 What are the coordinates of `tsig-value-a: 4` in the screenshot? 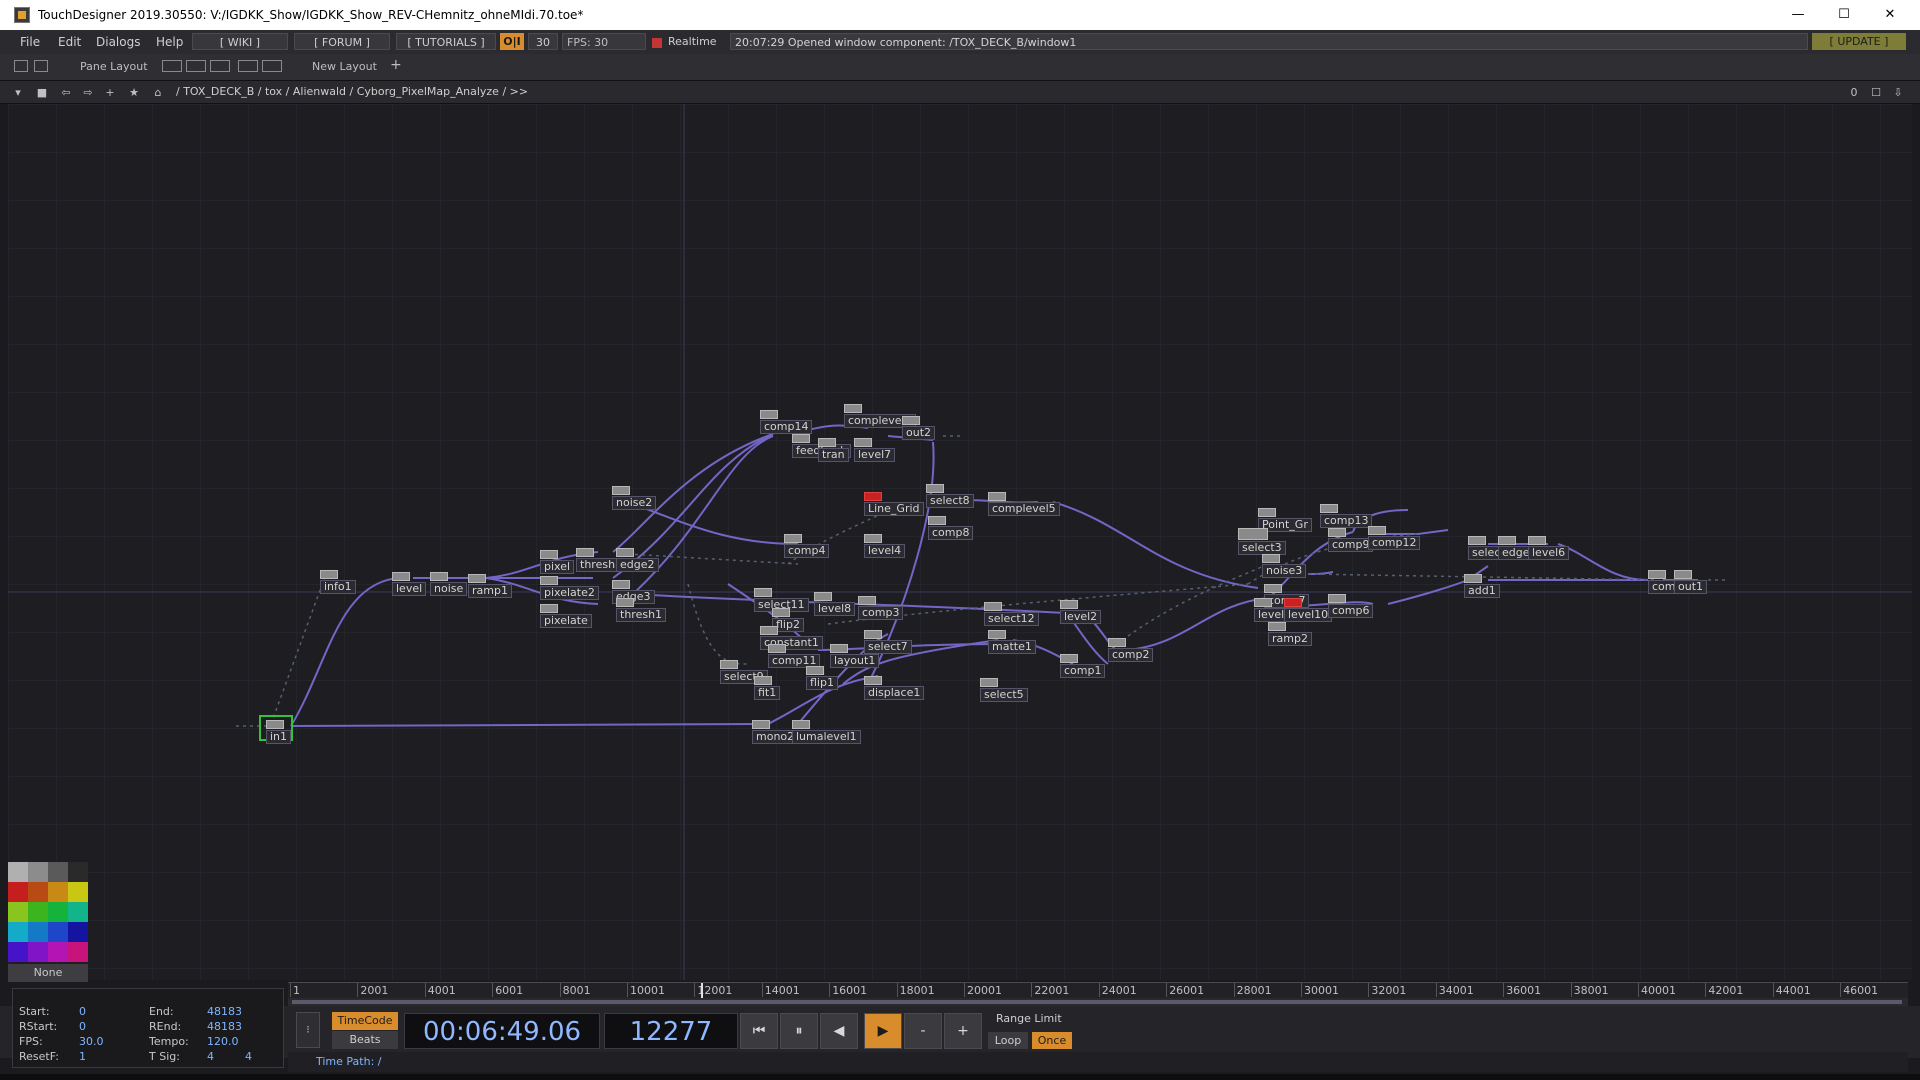 It's located at (210, 1056).